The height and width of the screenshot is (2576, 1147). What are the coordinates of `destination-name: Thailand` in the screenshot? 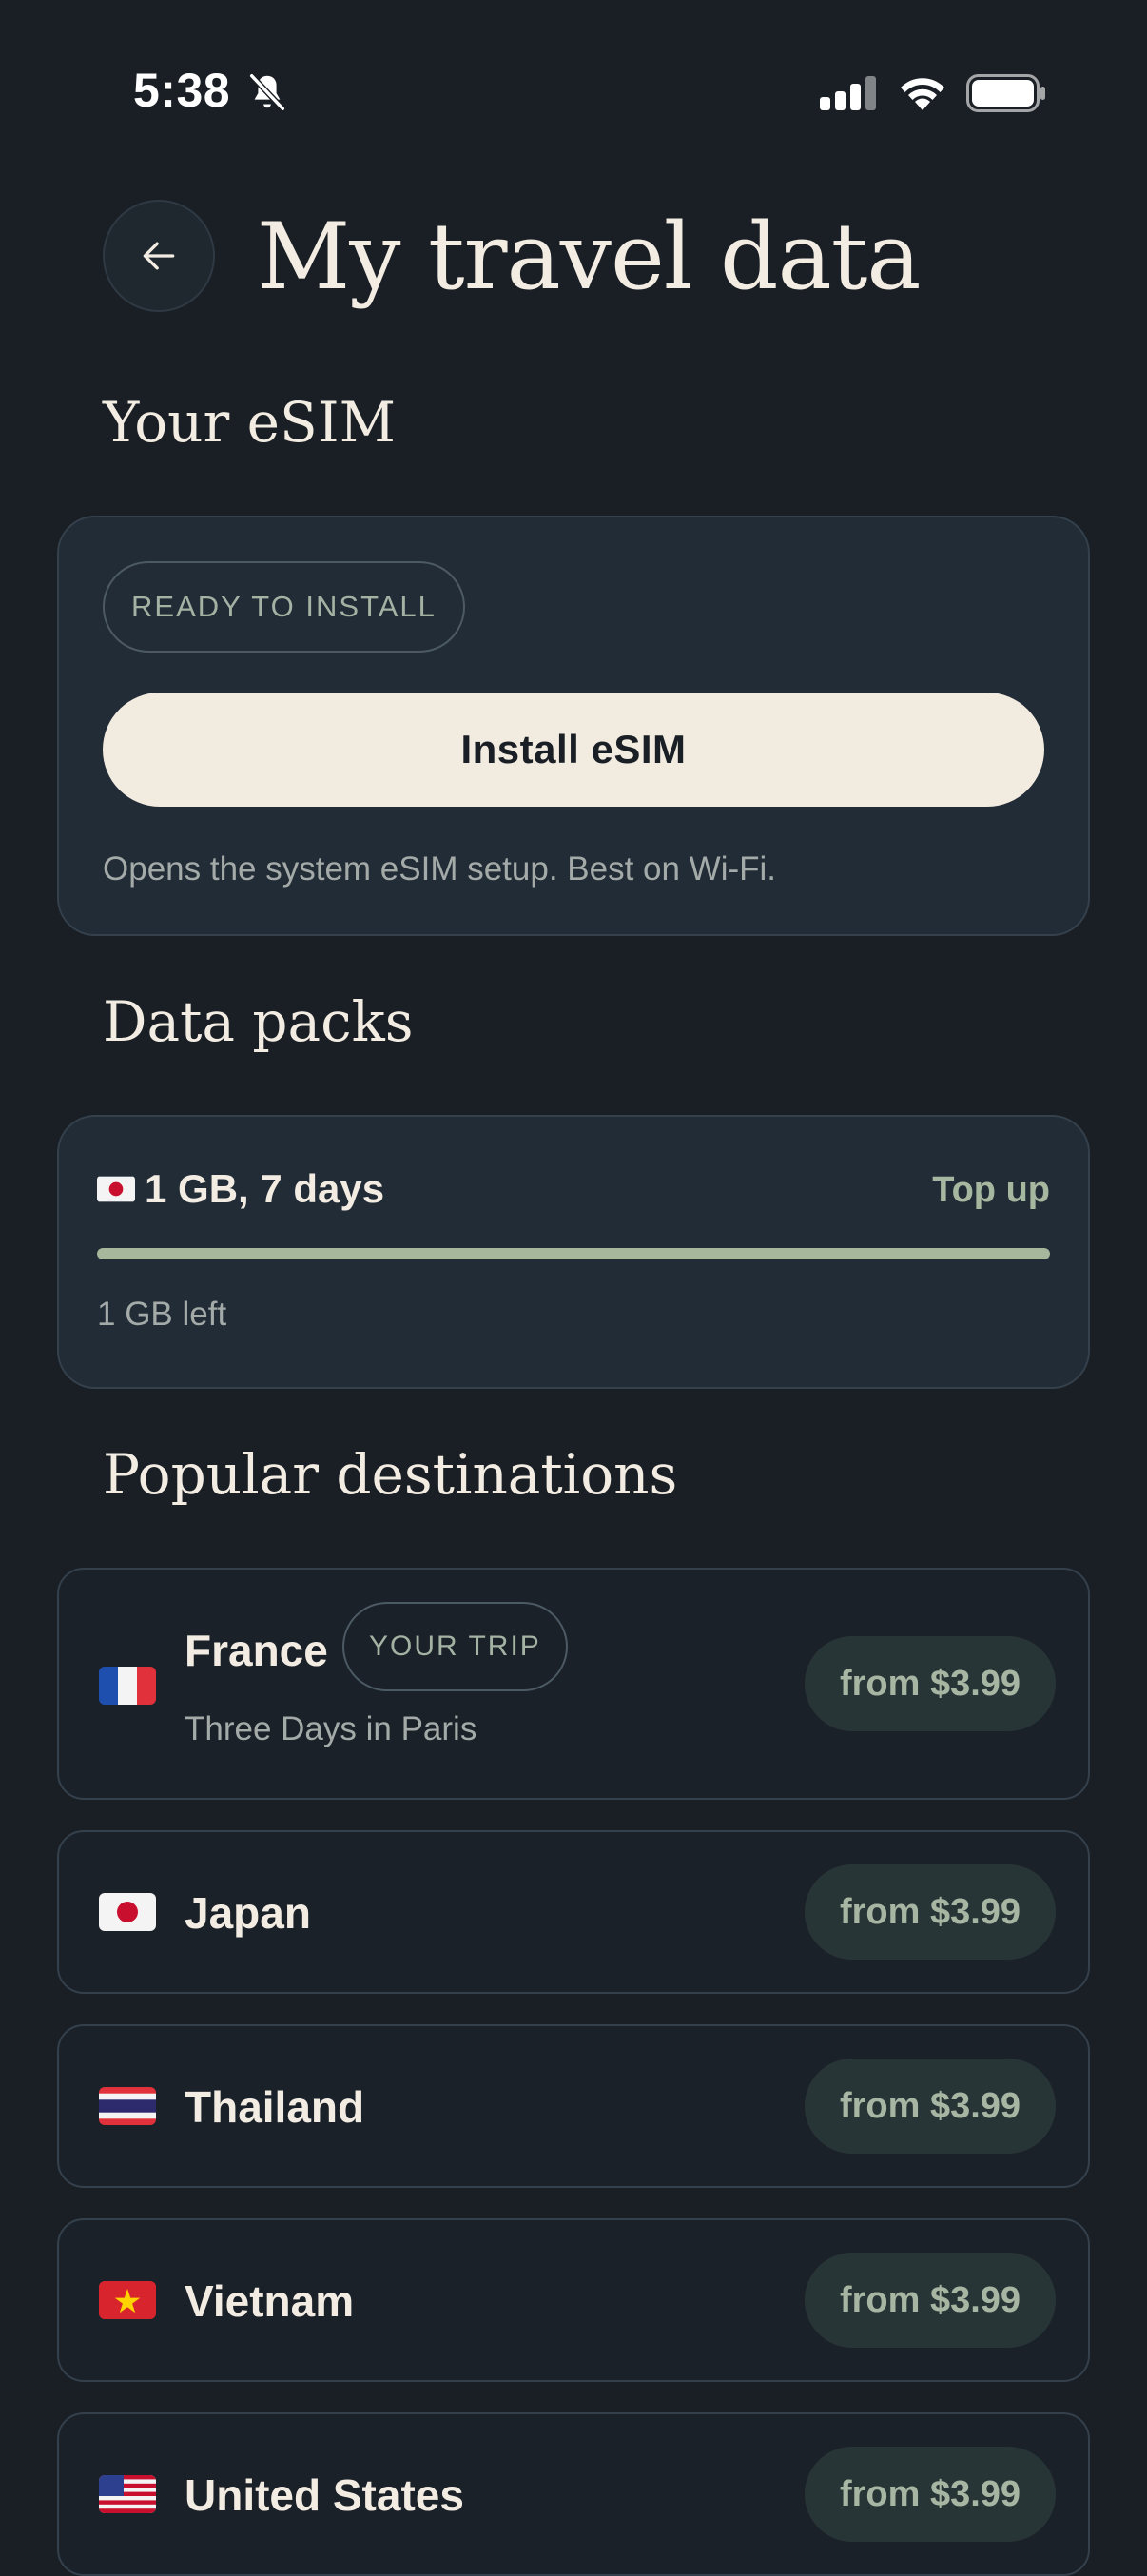 It's located at (275, 2107).